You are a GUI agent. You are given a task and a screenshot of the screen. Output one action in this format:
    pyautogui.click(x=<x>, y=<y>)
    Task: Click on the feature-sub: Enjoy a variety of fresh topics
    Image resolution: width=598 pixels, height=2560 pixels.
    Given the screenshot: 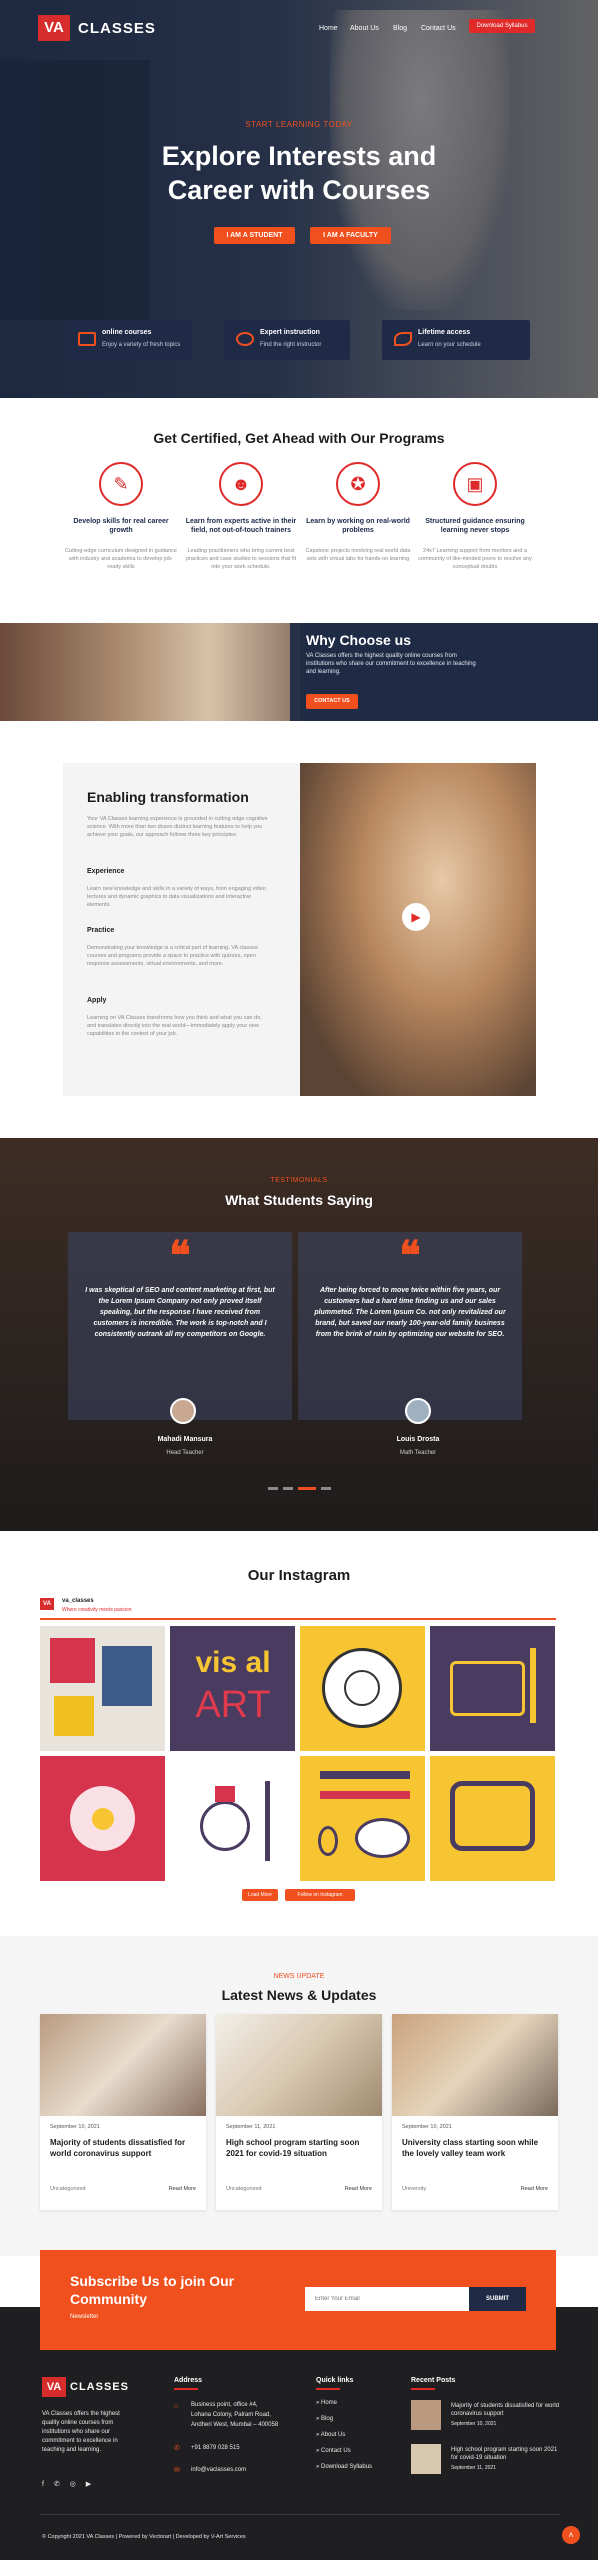 What is the action you would take?
    pyautogui.click(x=141, y=345)
    